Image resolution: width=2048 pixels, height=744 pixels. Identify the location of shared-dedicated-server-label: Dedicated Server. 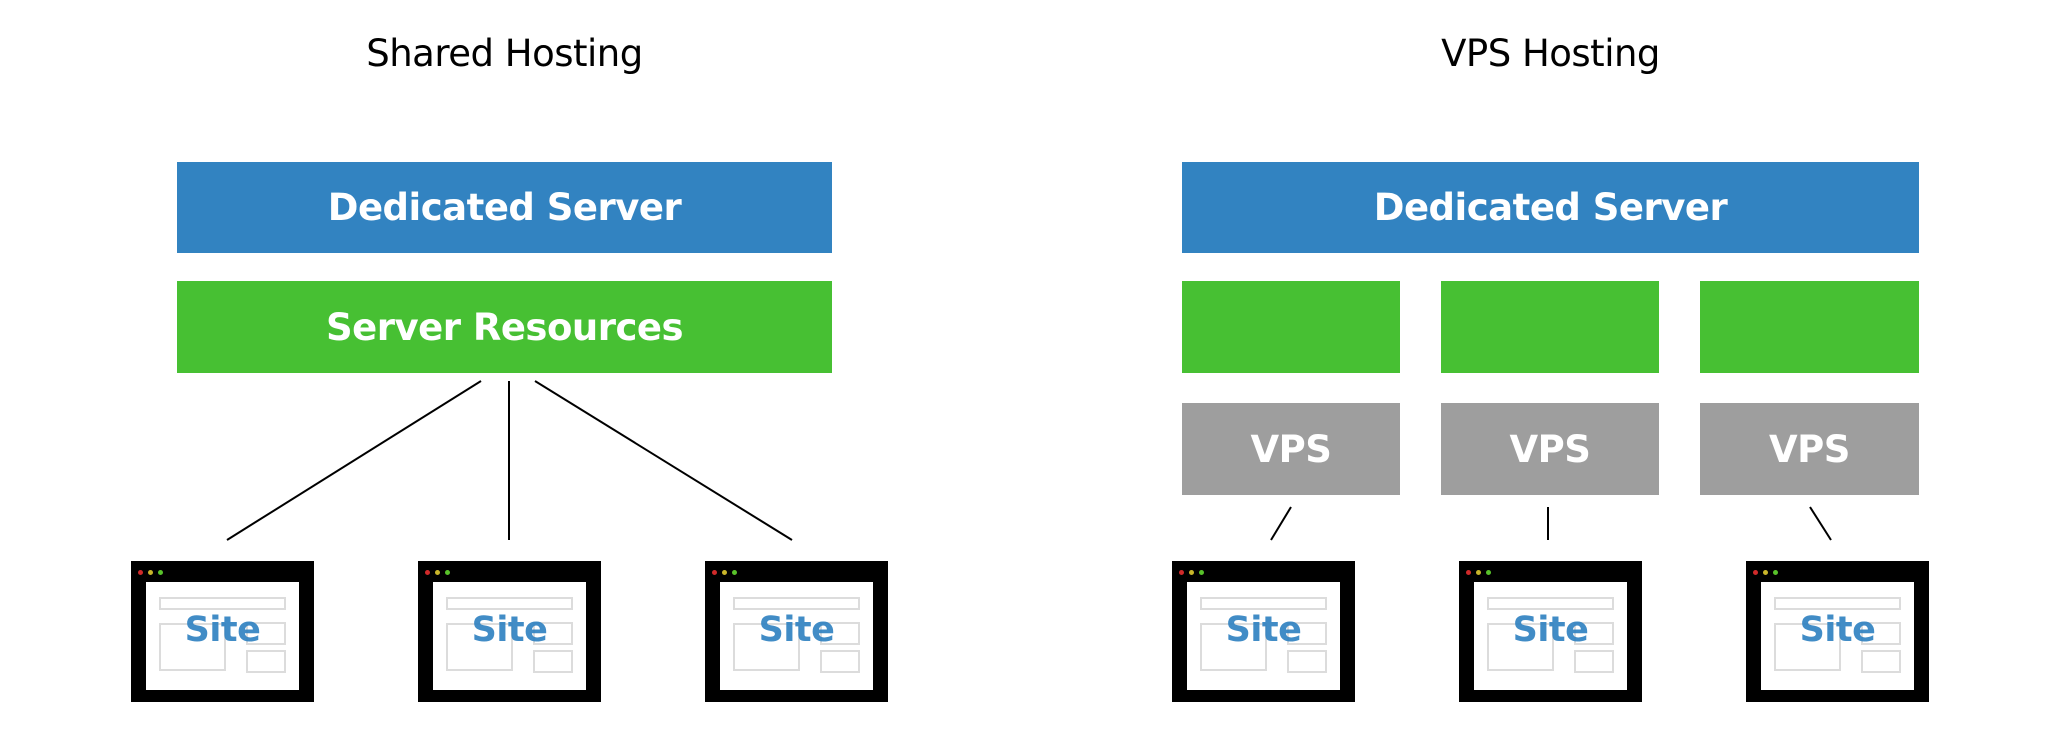
(504, 207).